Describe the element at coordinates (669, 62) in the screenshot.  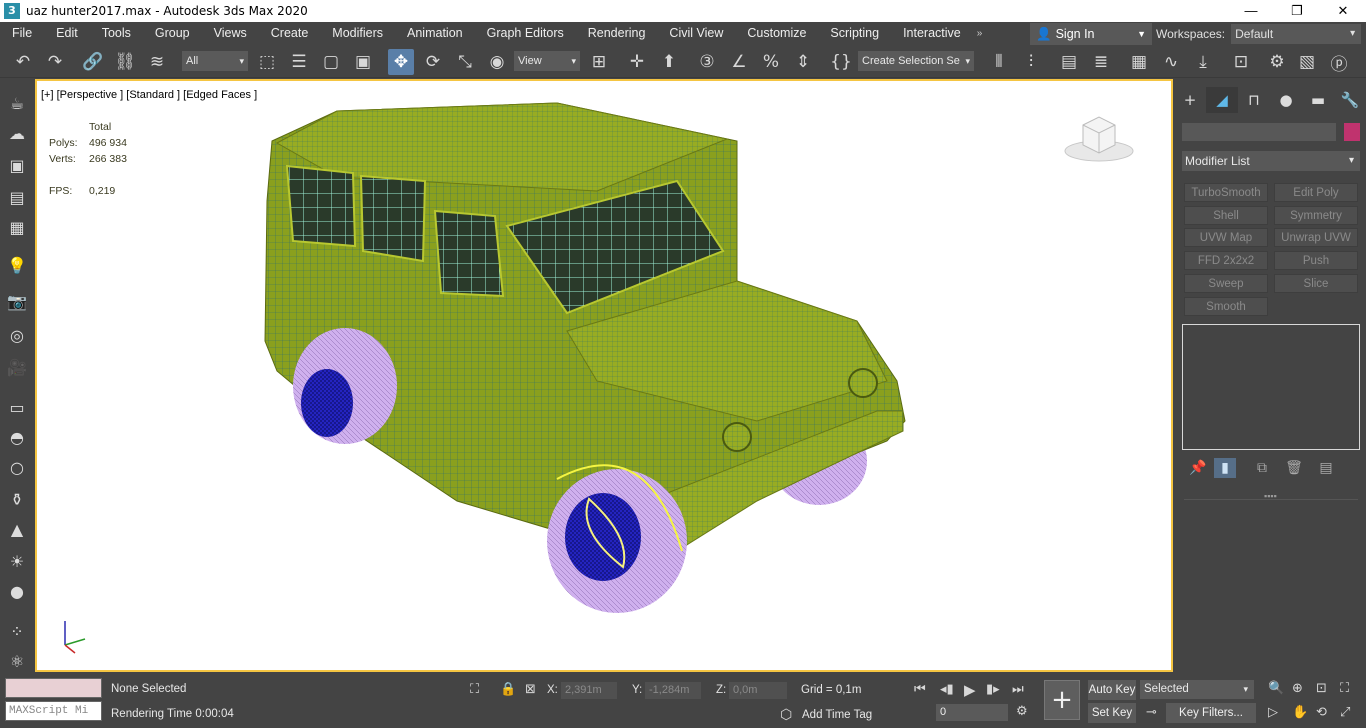
I see `keyboard-shortcut-override-icon: ⬆` at that location.